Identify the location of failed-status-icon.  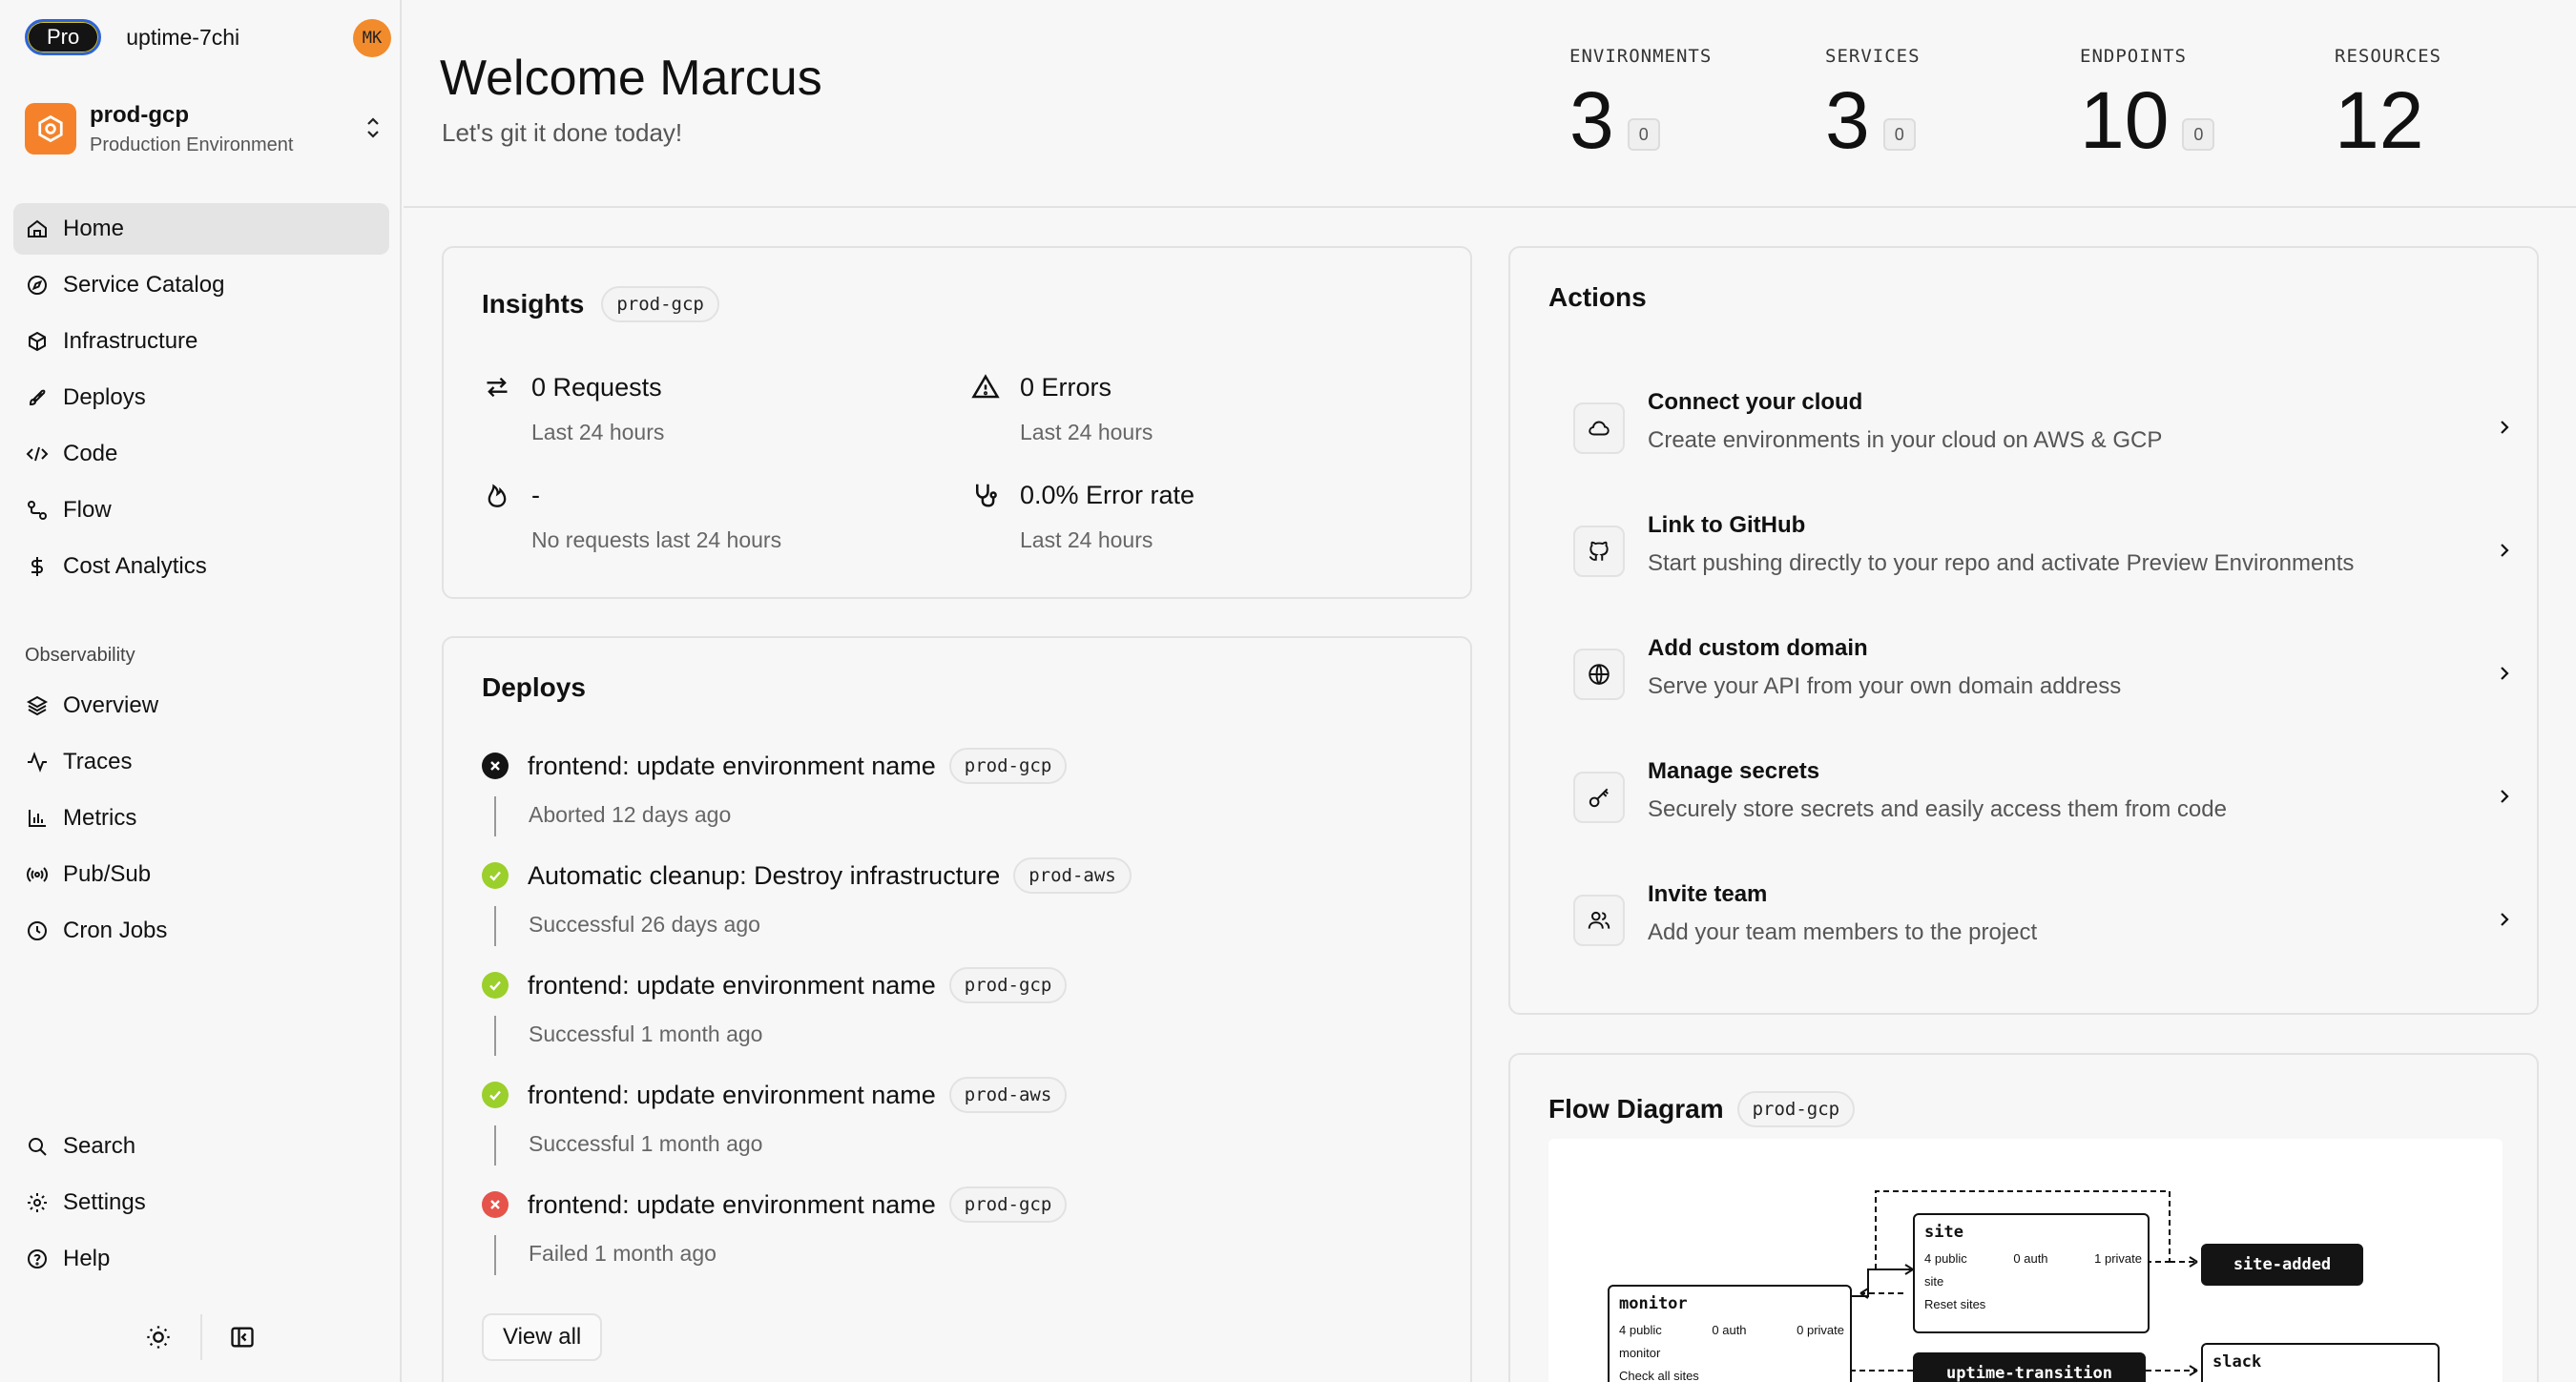
(495, 1204).